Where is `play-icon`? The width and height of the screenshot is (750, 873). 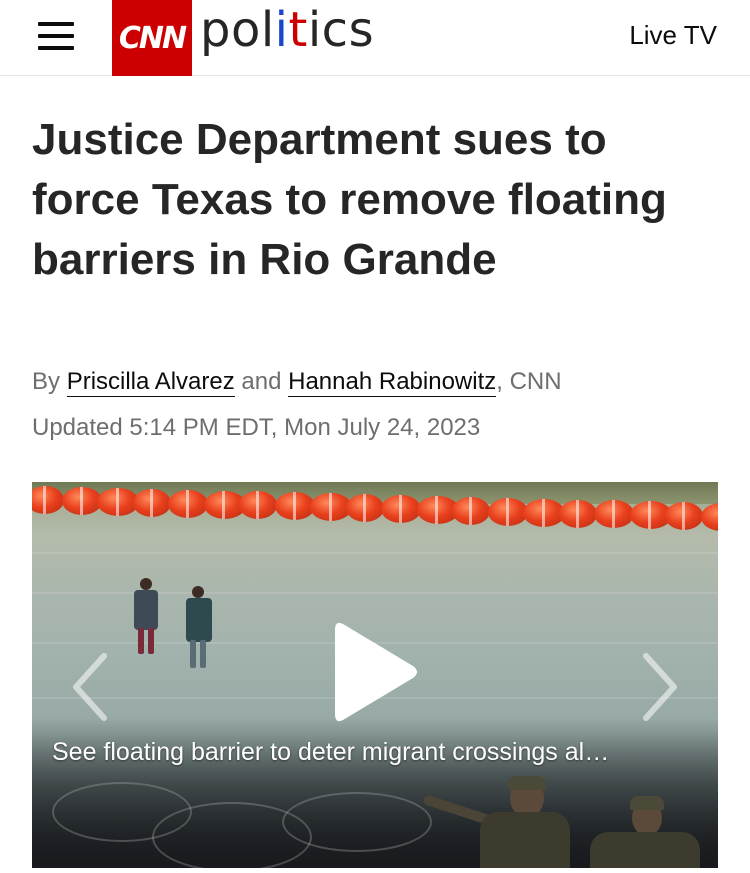
play-icon is located at coordinates (376, 672).